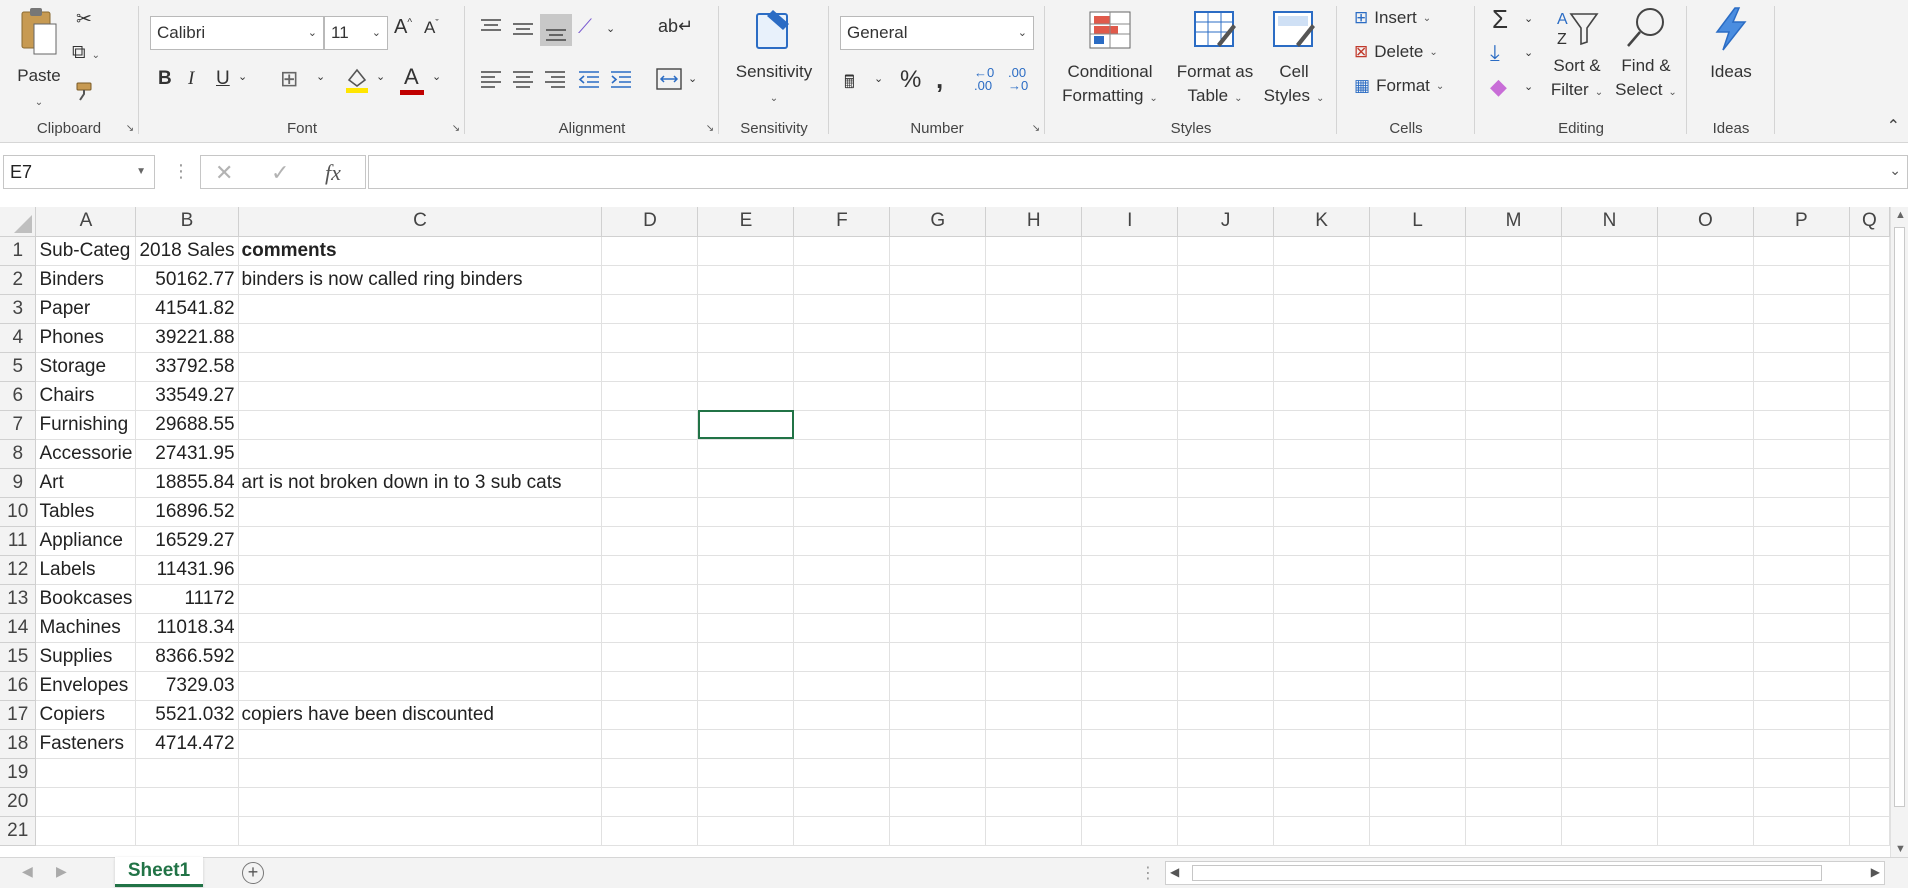  Describe the element at coordinates (18, 570) in the screenshot. I see `row-header: 12` at that location.